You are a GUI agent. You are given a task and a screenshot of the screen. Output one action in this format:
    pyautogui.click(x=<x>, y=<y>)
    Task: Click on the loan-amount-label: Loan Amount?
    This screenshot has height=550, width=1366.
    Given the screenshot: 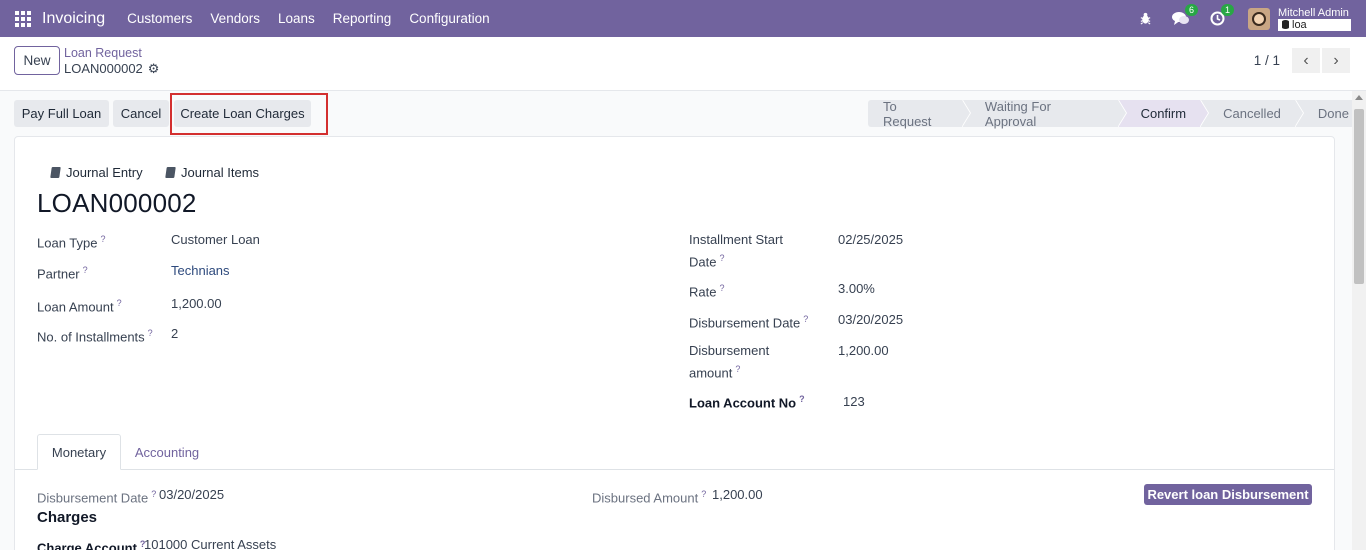 What is the action you would take?
    pyautogui.click(x=79, y=305)
    